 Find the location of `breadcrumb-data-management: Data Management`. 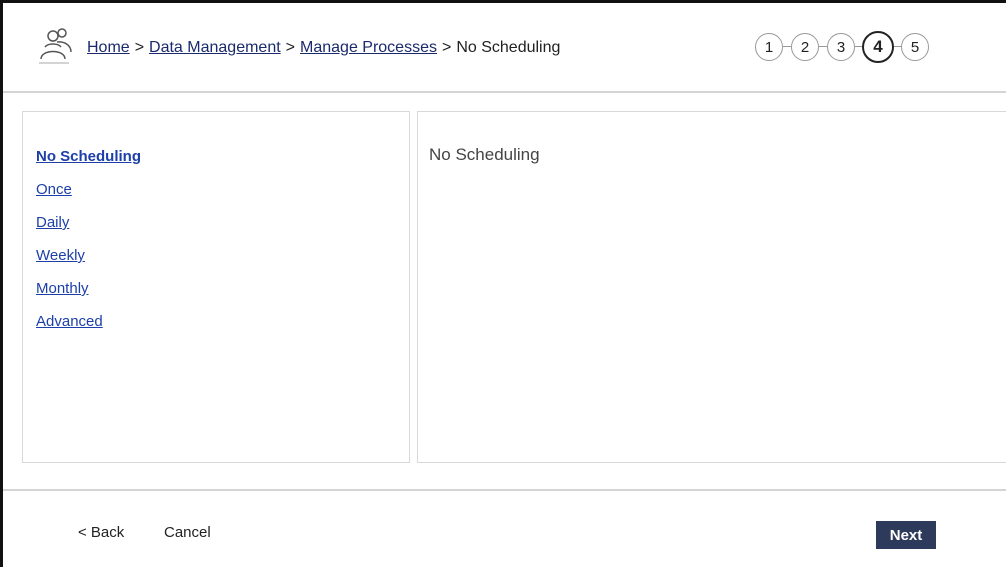

breadcrumb-data-management: Data Management is located at coordinates (215, 47).